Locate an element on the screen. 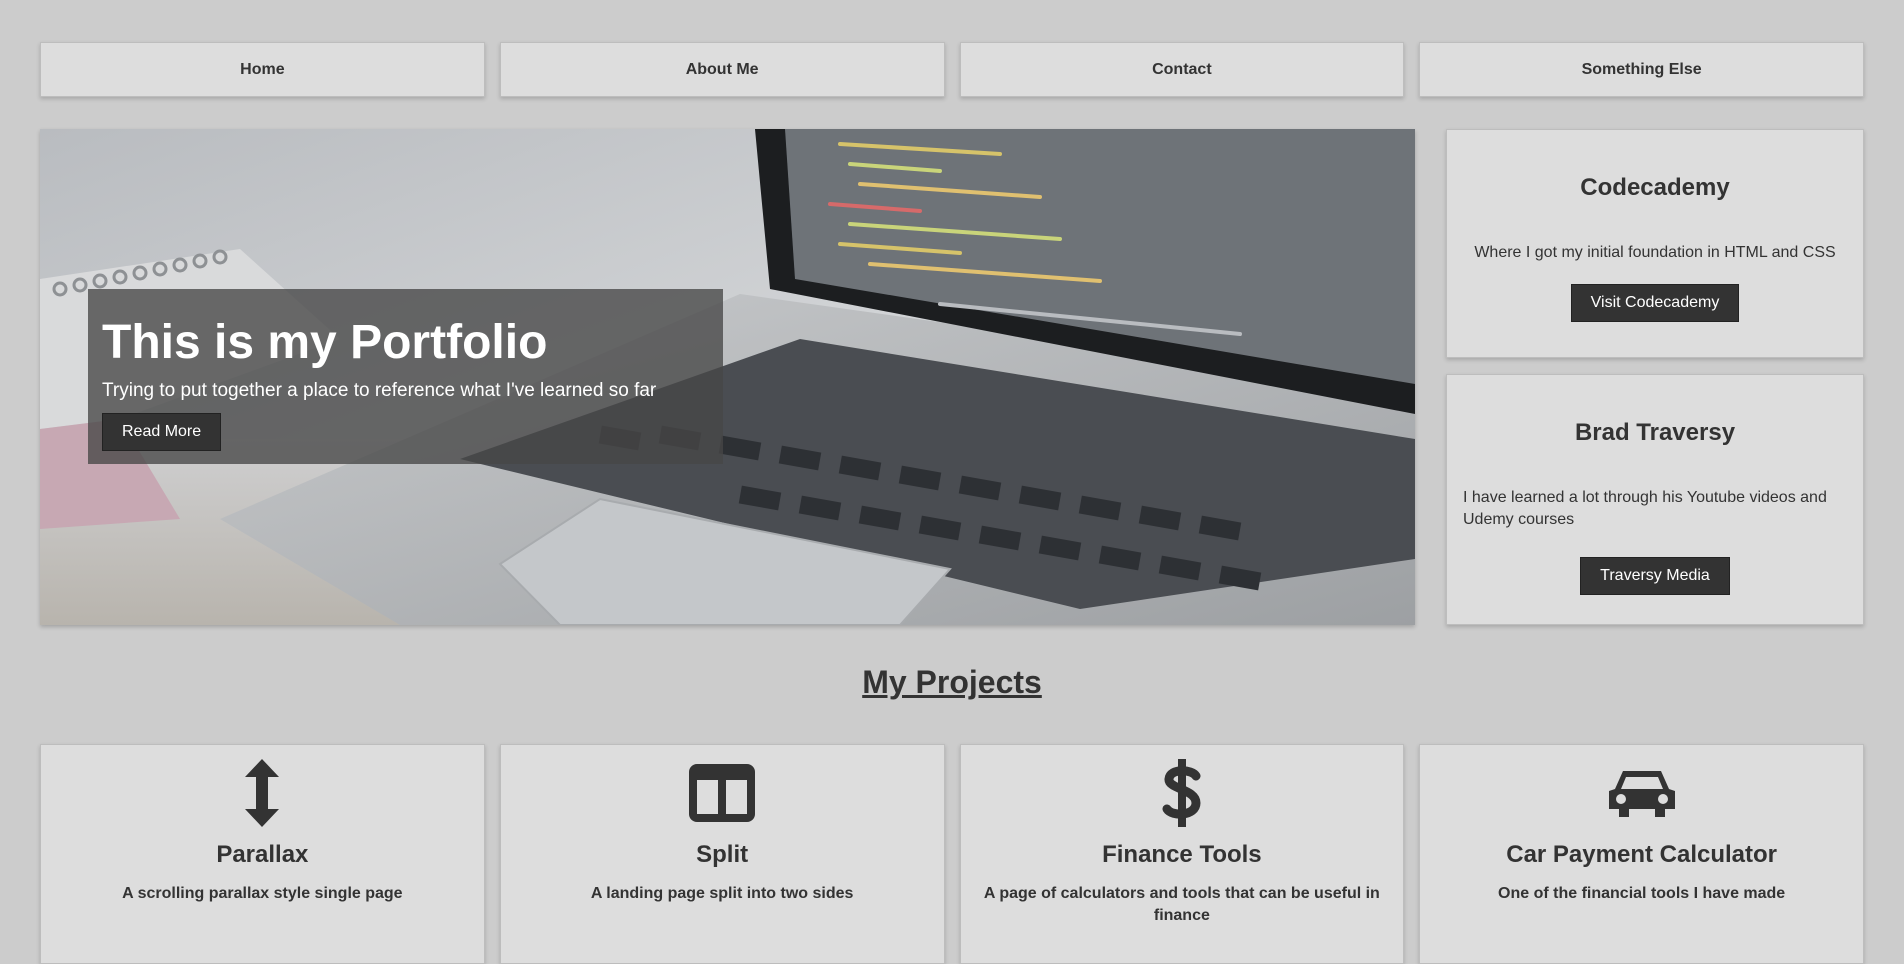  project-title: Finance Tools is located at coordinates (1182, 854).